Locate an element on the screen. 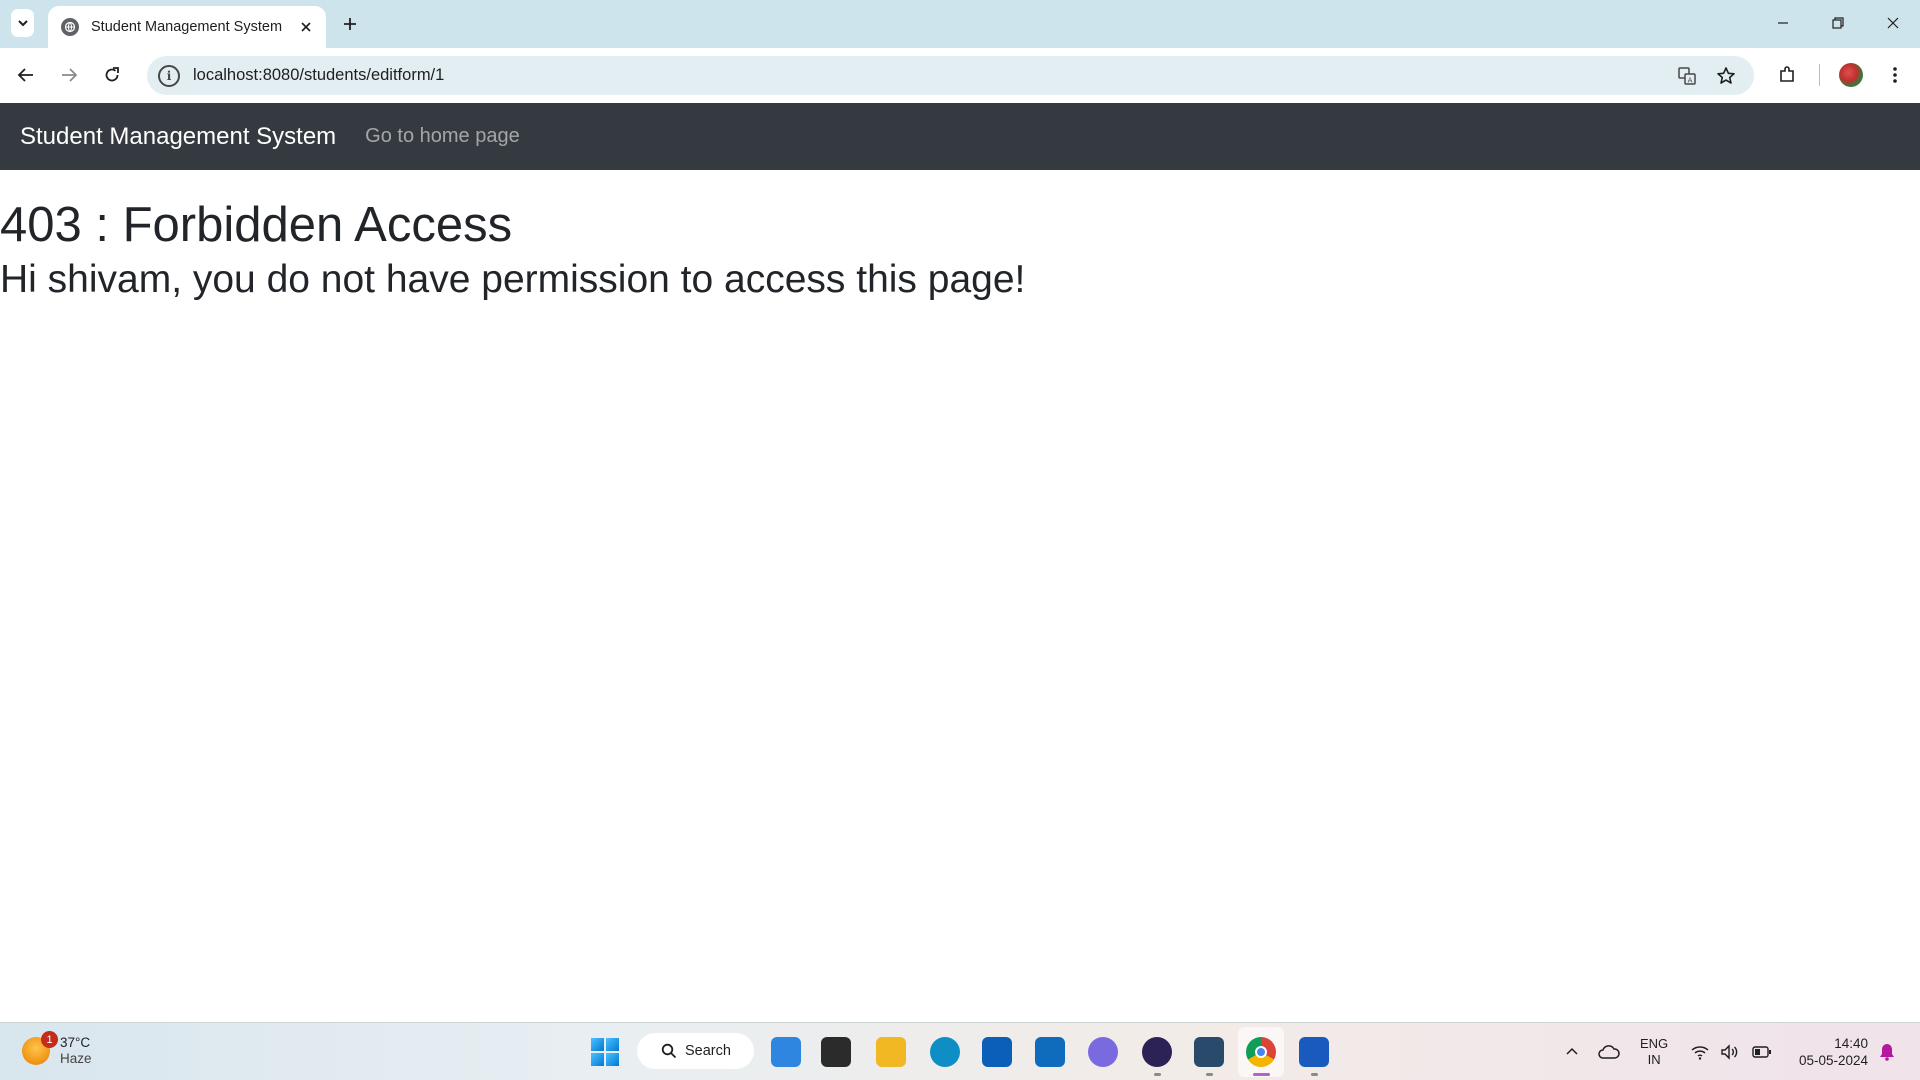 The width and height of the screenshot is (1920, 1080). back-button is located at coordinates (26, 75).